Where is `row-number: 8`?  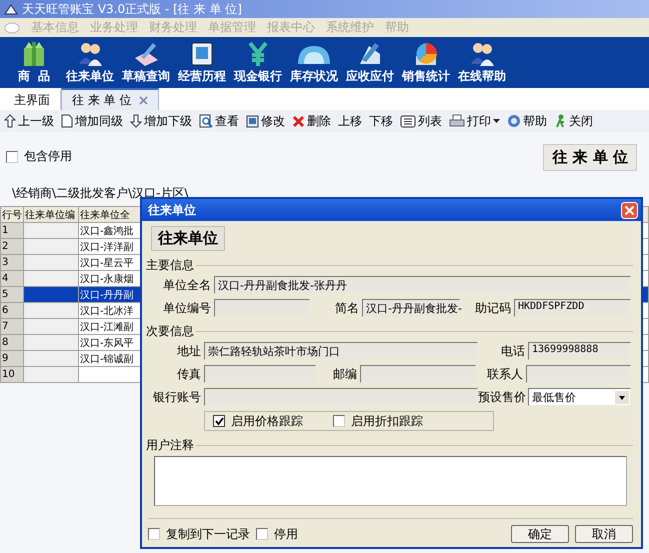 row-number: 8 is located at coordinates (12, 342).